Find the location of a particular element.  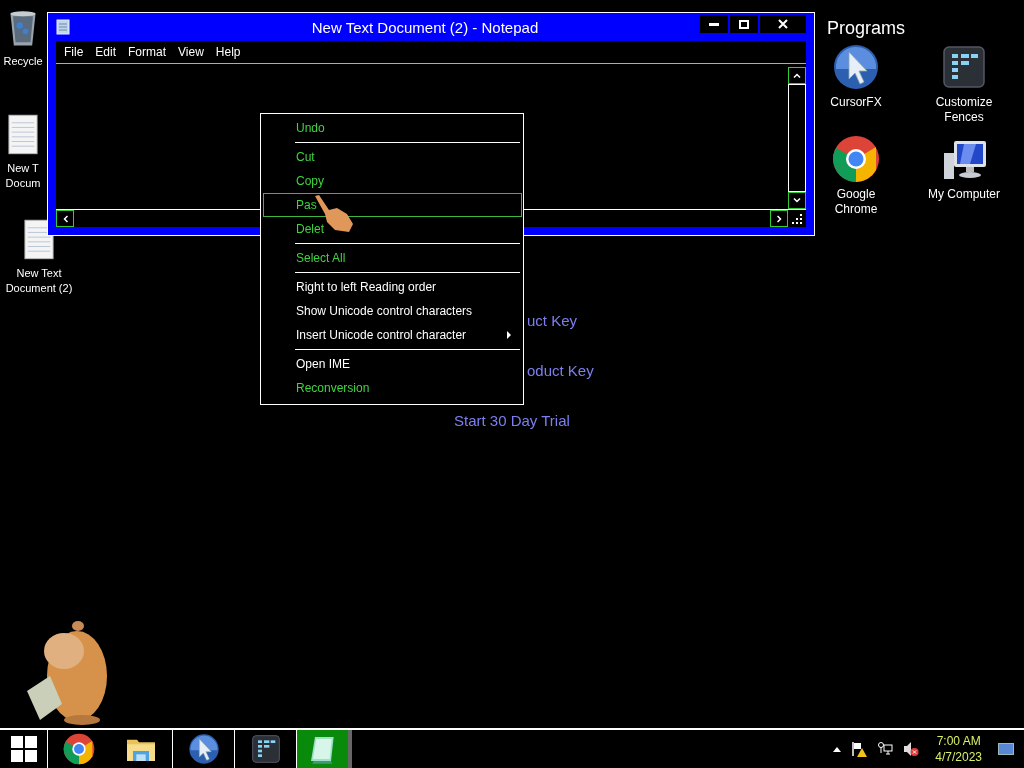

vertical-scrollbar is located at coordinates (797, 136).